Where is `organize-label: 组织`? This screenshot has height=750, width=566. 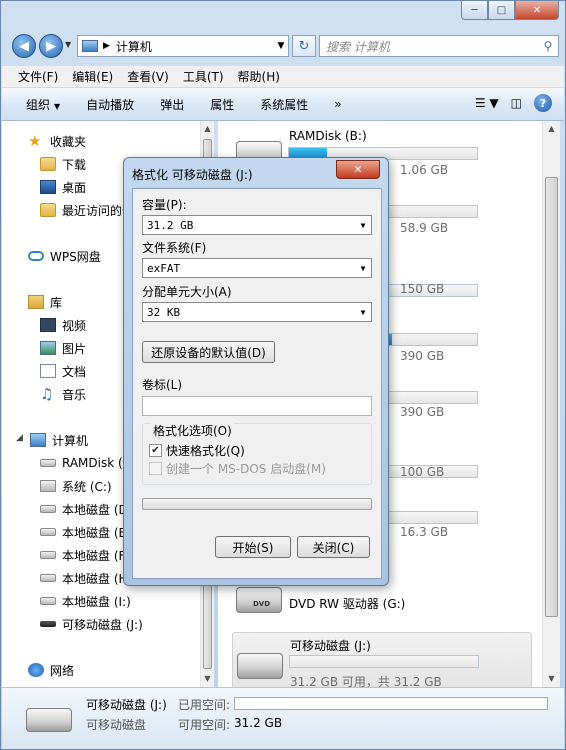 organize-label: 组织 is located at coordinates (38, 104).